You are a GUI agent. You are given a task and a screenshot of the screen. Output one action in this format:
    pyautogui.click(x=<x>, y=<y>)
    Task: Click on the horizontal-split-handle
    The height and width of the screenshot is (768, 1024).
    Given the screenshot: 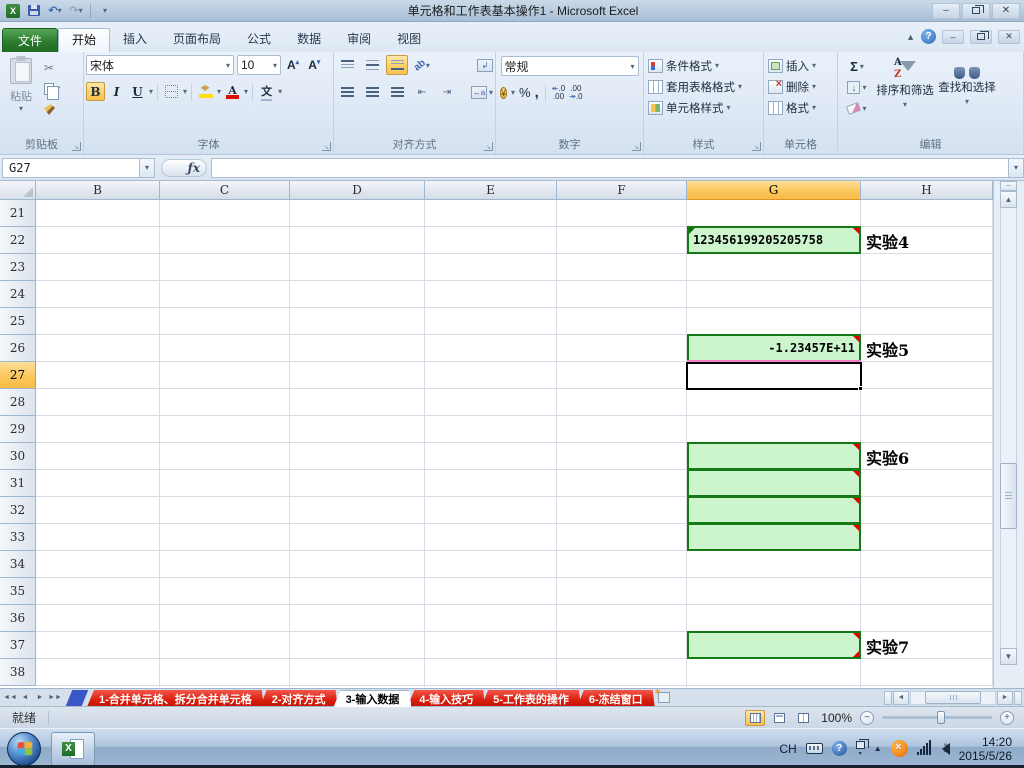 What is the action you would take?
    pyautogui.click(x=888, y=697)
    